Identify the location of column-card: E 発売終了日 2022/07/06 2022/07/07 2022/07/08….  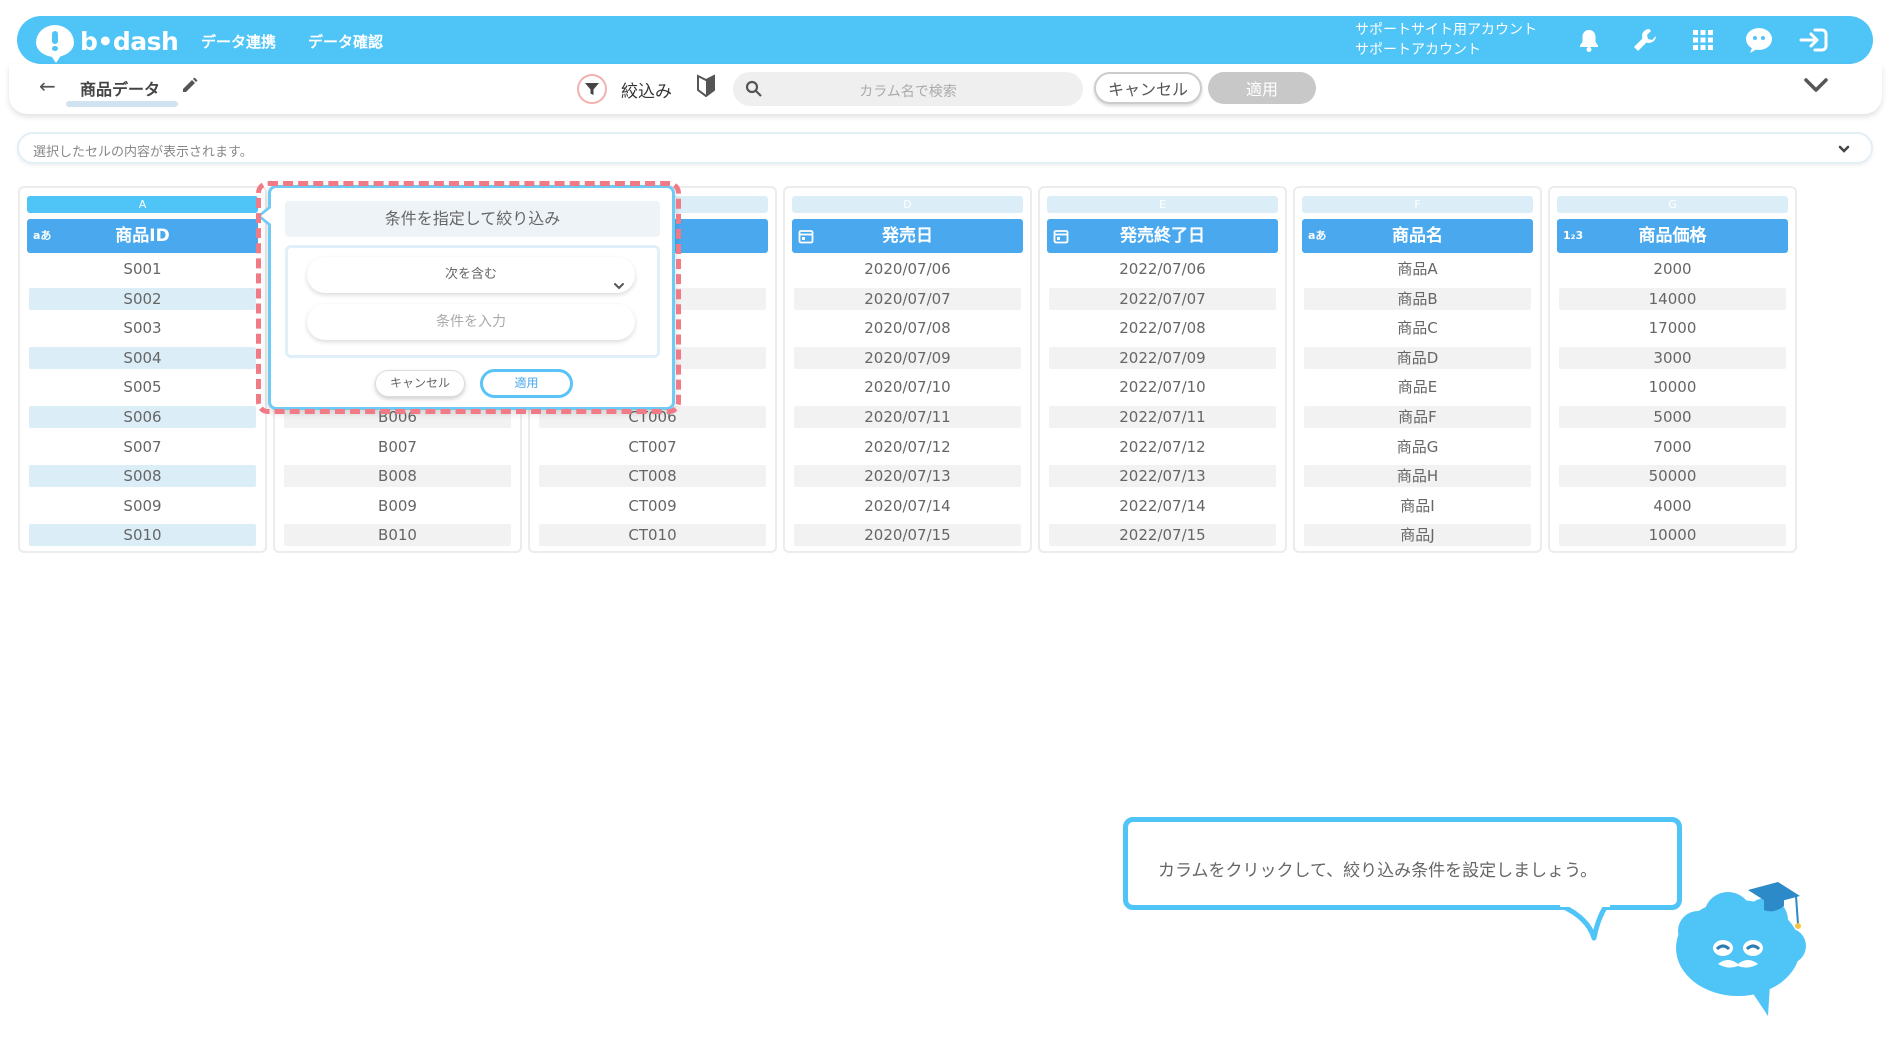
(1162, 369).